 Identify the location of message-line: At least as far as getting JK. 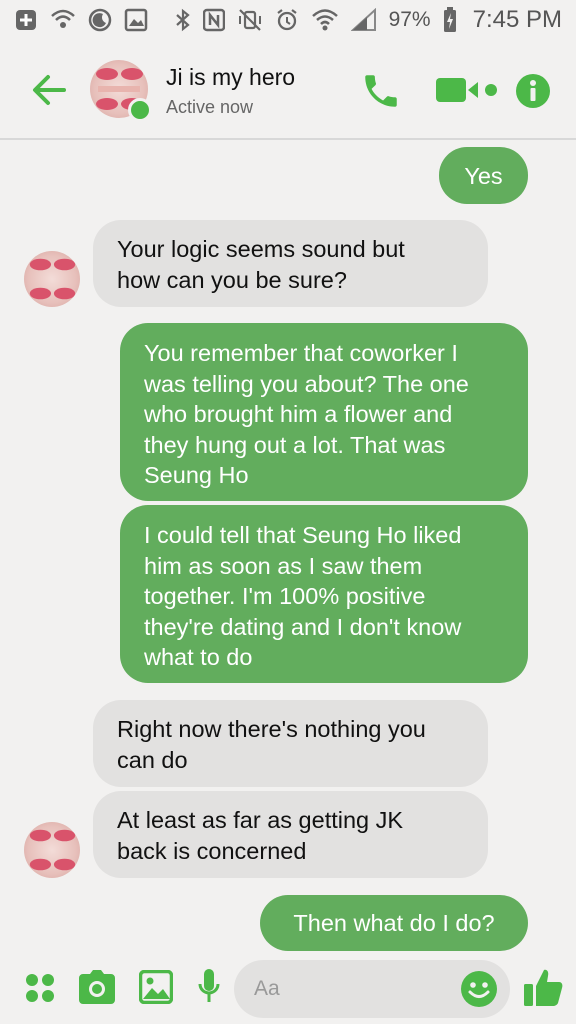
(260, 820).